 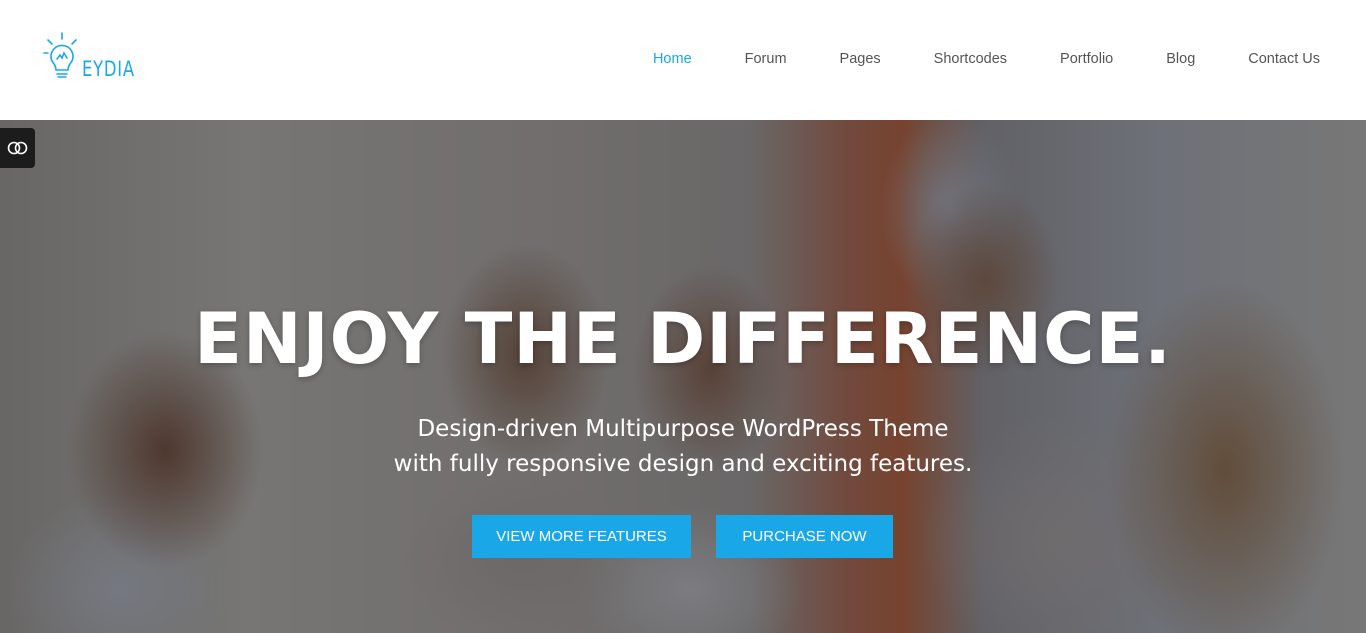 I want to click on toggle-icon, so click(x=17, y=148).